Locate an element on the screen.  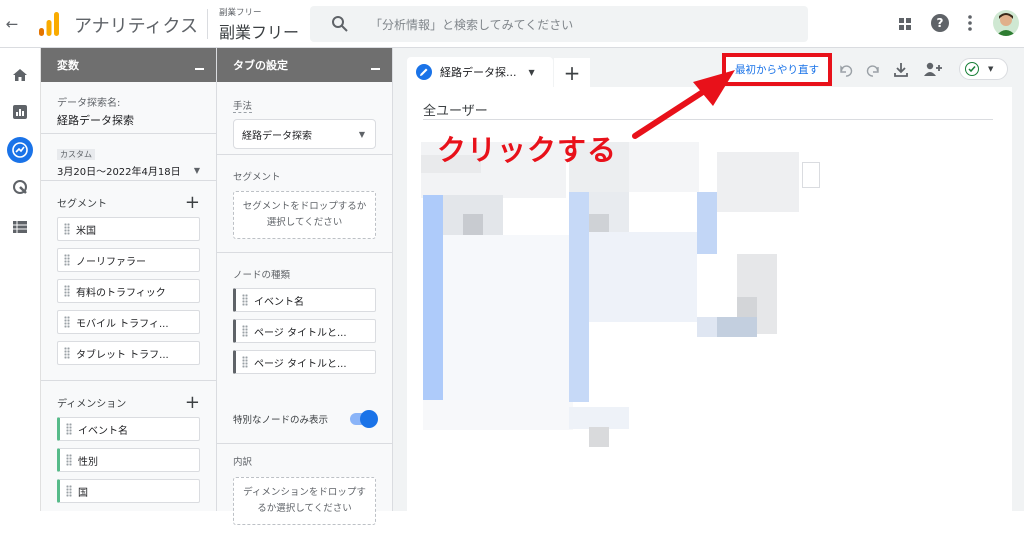
segments-label: セグメント is located at coordinates (82, 204).